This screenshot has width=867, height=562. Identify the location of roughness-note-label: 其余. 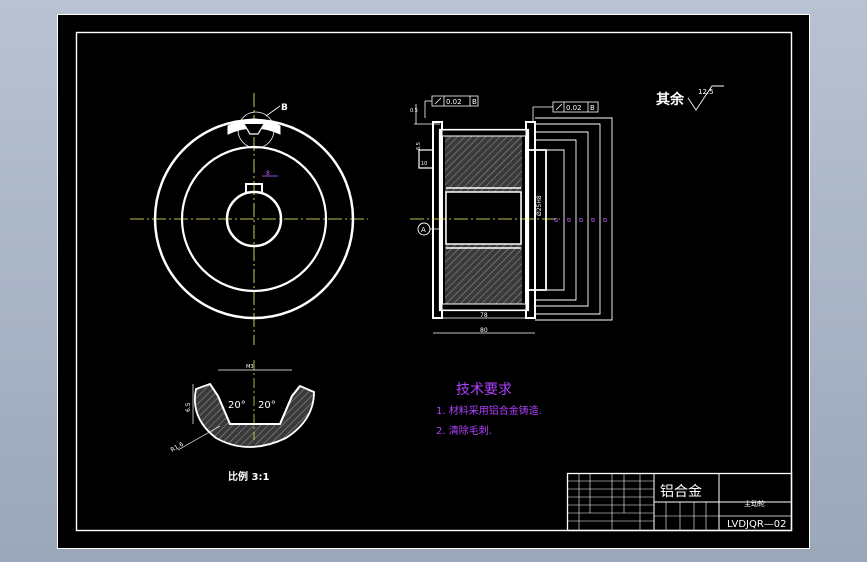
(670, 99).